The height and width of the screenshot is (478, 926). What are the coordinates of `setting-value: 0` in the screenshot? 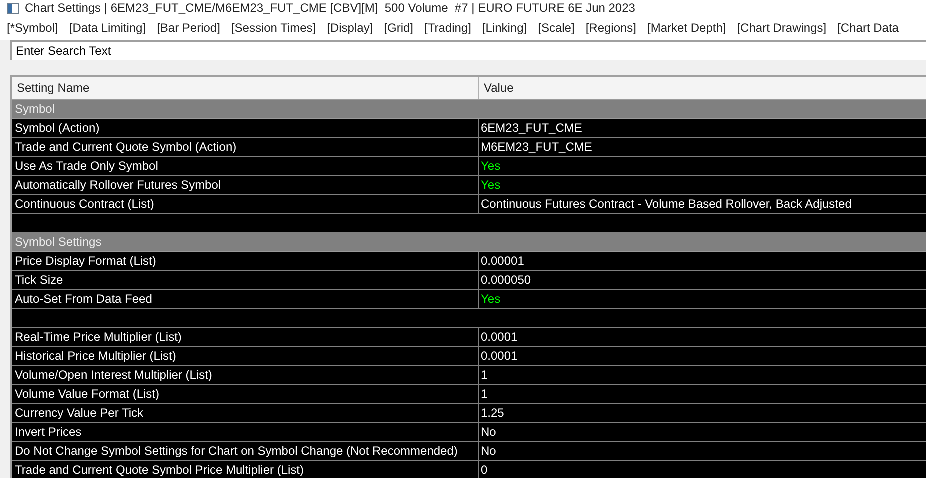 It's located at (484, 469).